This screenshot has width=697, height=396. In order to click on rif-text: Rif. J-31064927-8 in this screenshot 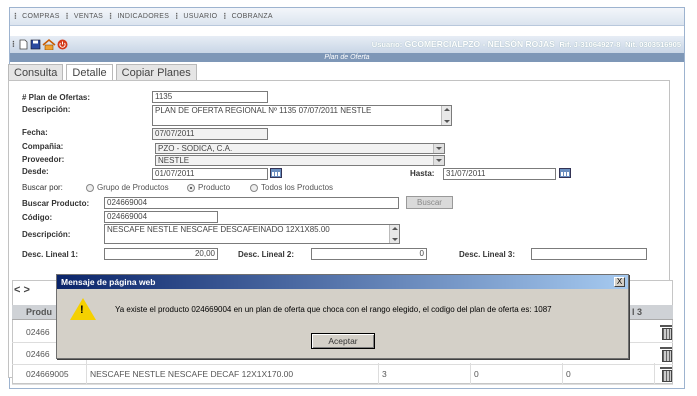, I will do `click(590, 44)`.